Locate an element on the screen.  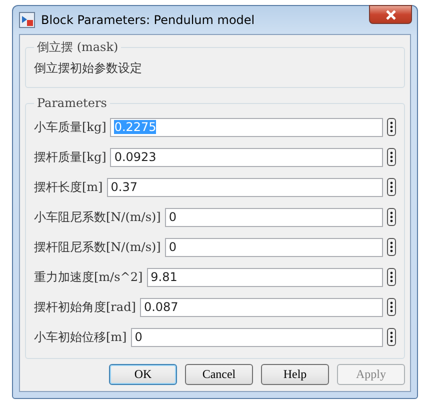
field-value: 0.0923 is located at coordinates (135, 157).